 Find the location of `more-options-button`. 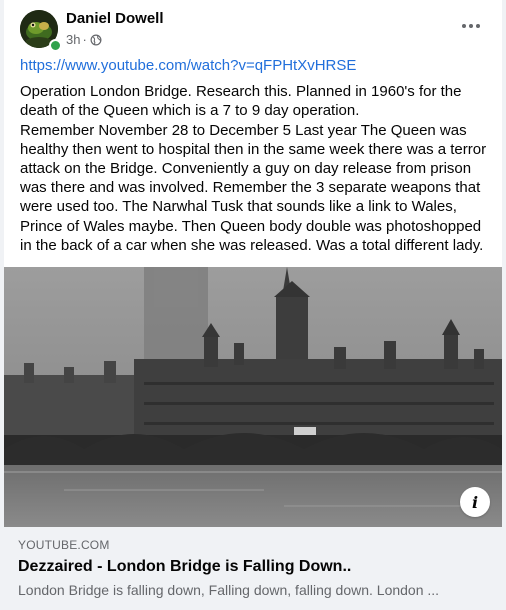

more-options-button is located at coordinates (471, 26).